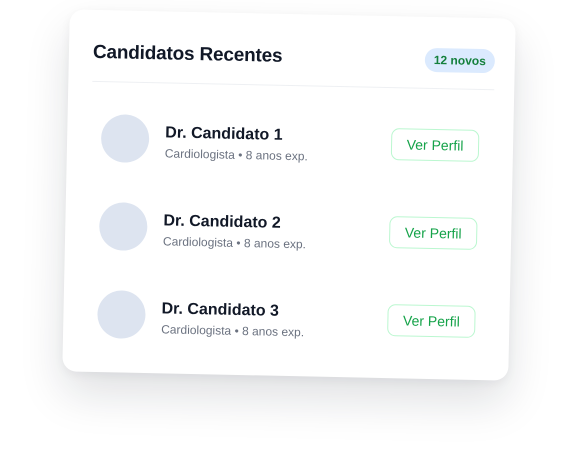  I want to click on candidate-name: Dr. Candidato 3, so click(220, 310).